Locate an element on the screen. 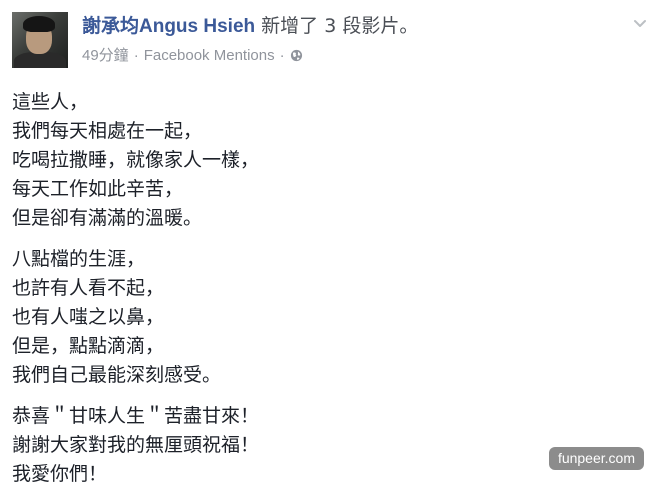 The height and width of the screenshot is (489, 660). post-title-line: 謝承均Angus Hsieh 新增了 3 段影片。 is located at coordinates (250, 26).